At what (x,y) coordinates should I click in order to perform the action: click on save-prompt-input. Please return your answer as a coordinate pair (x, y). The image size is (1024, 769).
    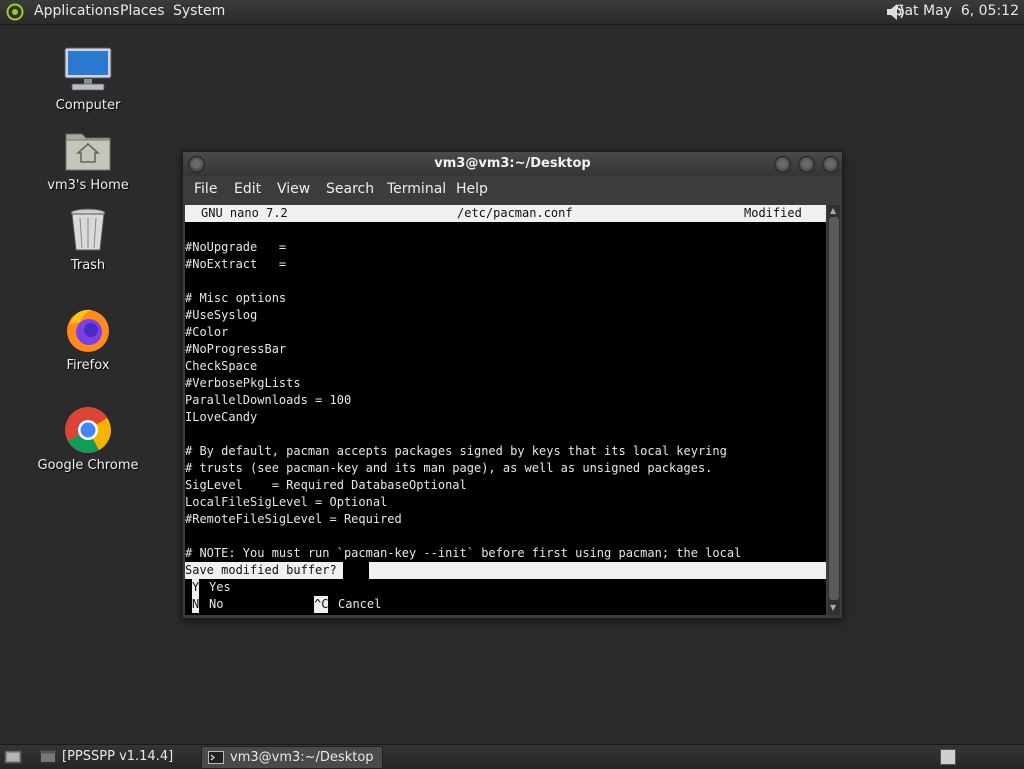
    Looking at the image, I should click on (597, 570).